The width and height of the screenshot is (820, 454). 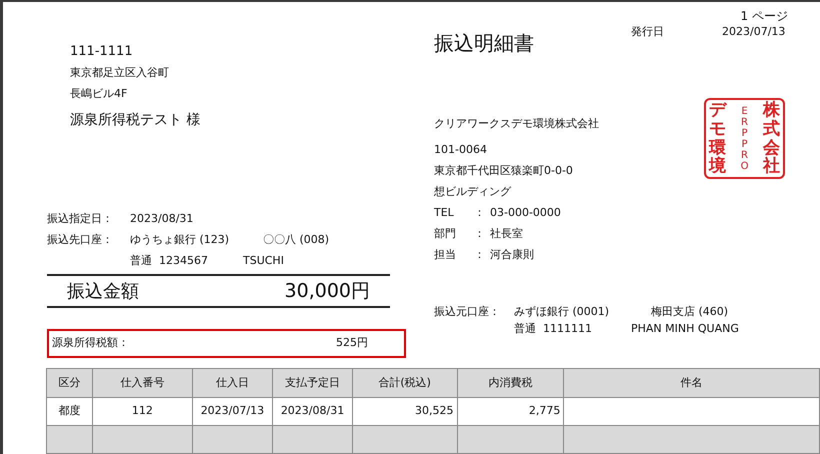 What do you see at coordinates (90, 343) in the screenshot?
I see `withholding-tax-label: 源泉所得税額：` at bounding box center [90, 343].